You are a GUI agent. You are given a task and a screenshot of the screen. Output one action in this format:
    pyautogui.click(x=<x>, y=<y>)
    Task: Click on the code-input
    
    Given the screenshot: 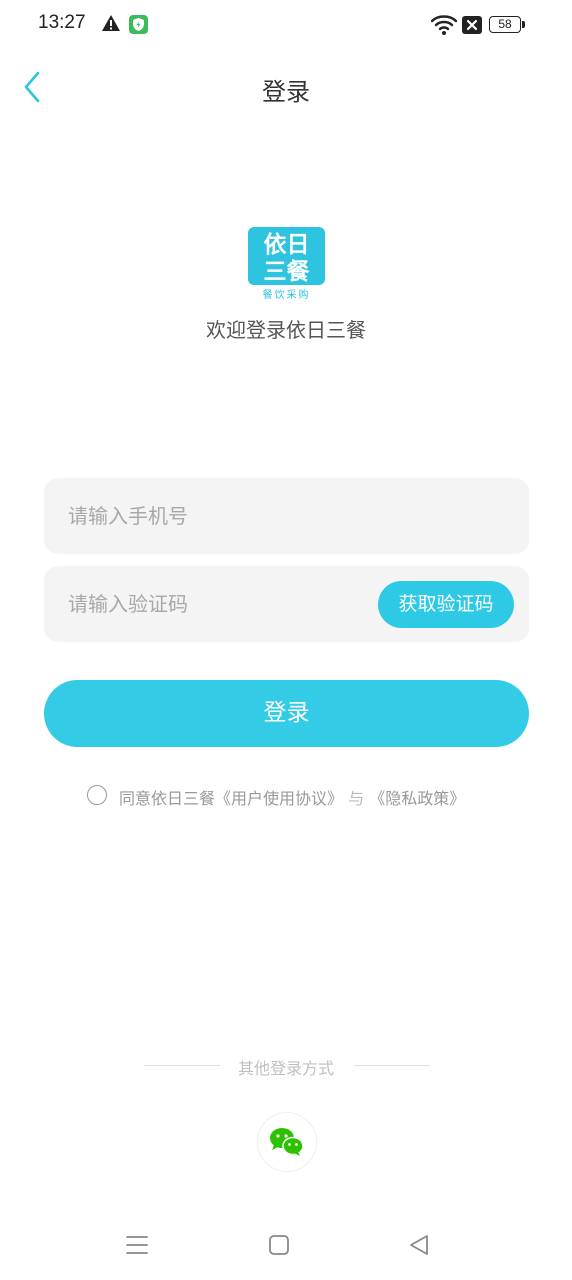 What is the action you would take?
    pyautogui.click(x=218, y=604)
    